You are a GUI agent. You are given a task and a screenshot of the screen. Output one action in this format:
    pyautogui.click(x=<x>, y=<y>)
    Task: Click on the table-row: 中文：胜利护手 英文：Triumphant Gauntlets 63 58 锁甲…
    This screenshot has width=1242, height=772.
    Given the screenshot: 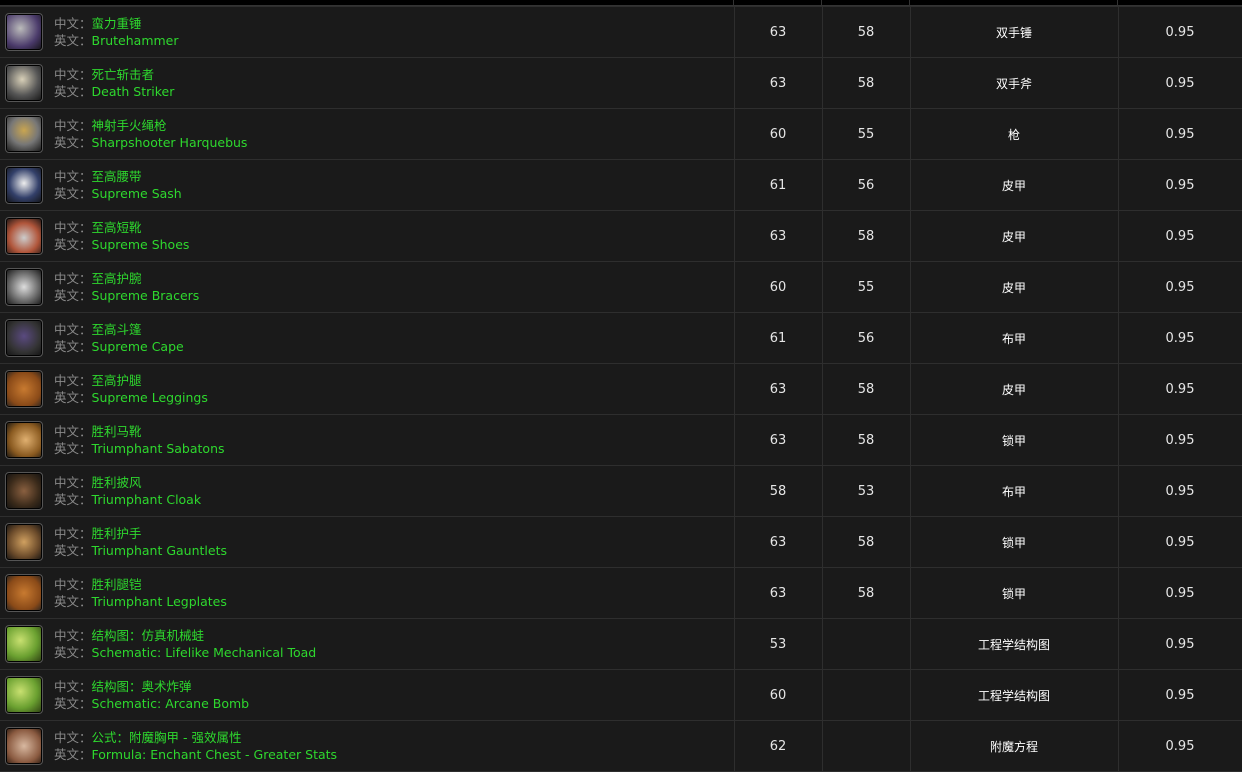 What is the action you would take?
    pyautogui.click(x=621, y=542)
    